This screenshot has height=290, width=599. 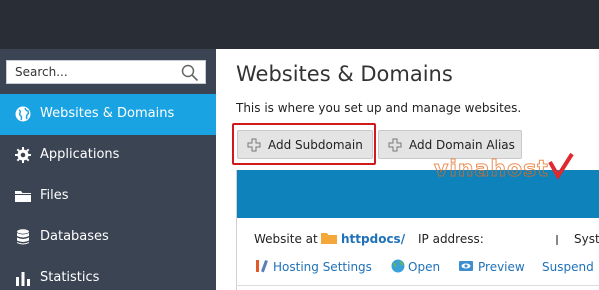 What do you see at coordinates (322, 267) in the screenshot?
I see `hosting-settings-link: Hosting Settings` at bounding box center [322, 267].